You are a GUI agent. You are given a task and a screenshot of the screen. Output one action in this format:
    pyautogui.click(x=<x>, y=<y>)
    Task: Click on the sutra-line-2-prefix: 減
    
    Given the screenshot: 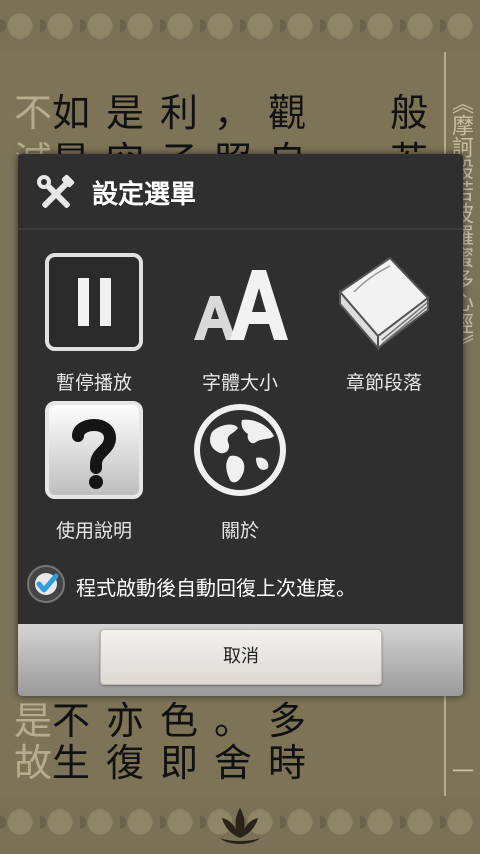 What is the action you would take?
    pyautogui.click(x=33, y=146)
    